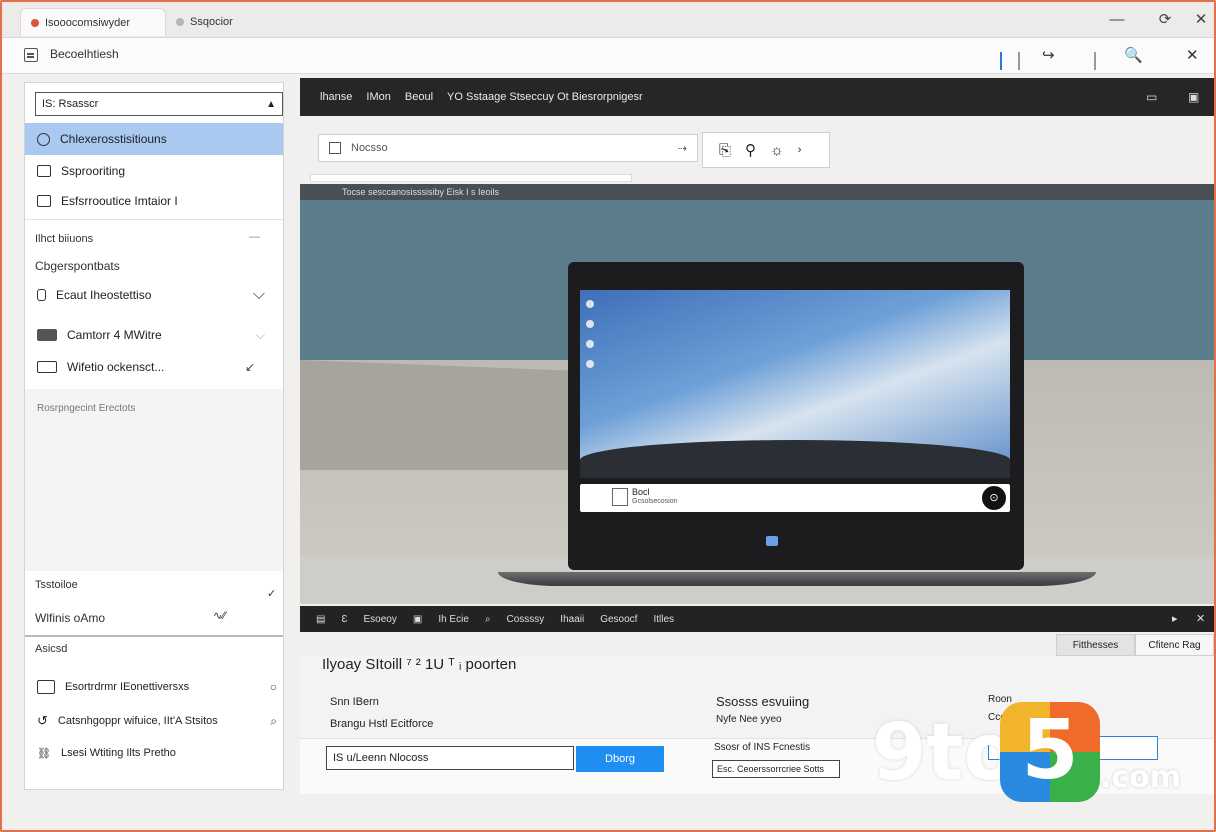 Image resolution: width=1216 pixels, height=832 pixels. What do you see at coordinates (250, 367) in the screenshot?
I see `check-icon: ↙` at bounding box center [250, 367].